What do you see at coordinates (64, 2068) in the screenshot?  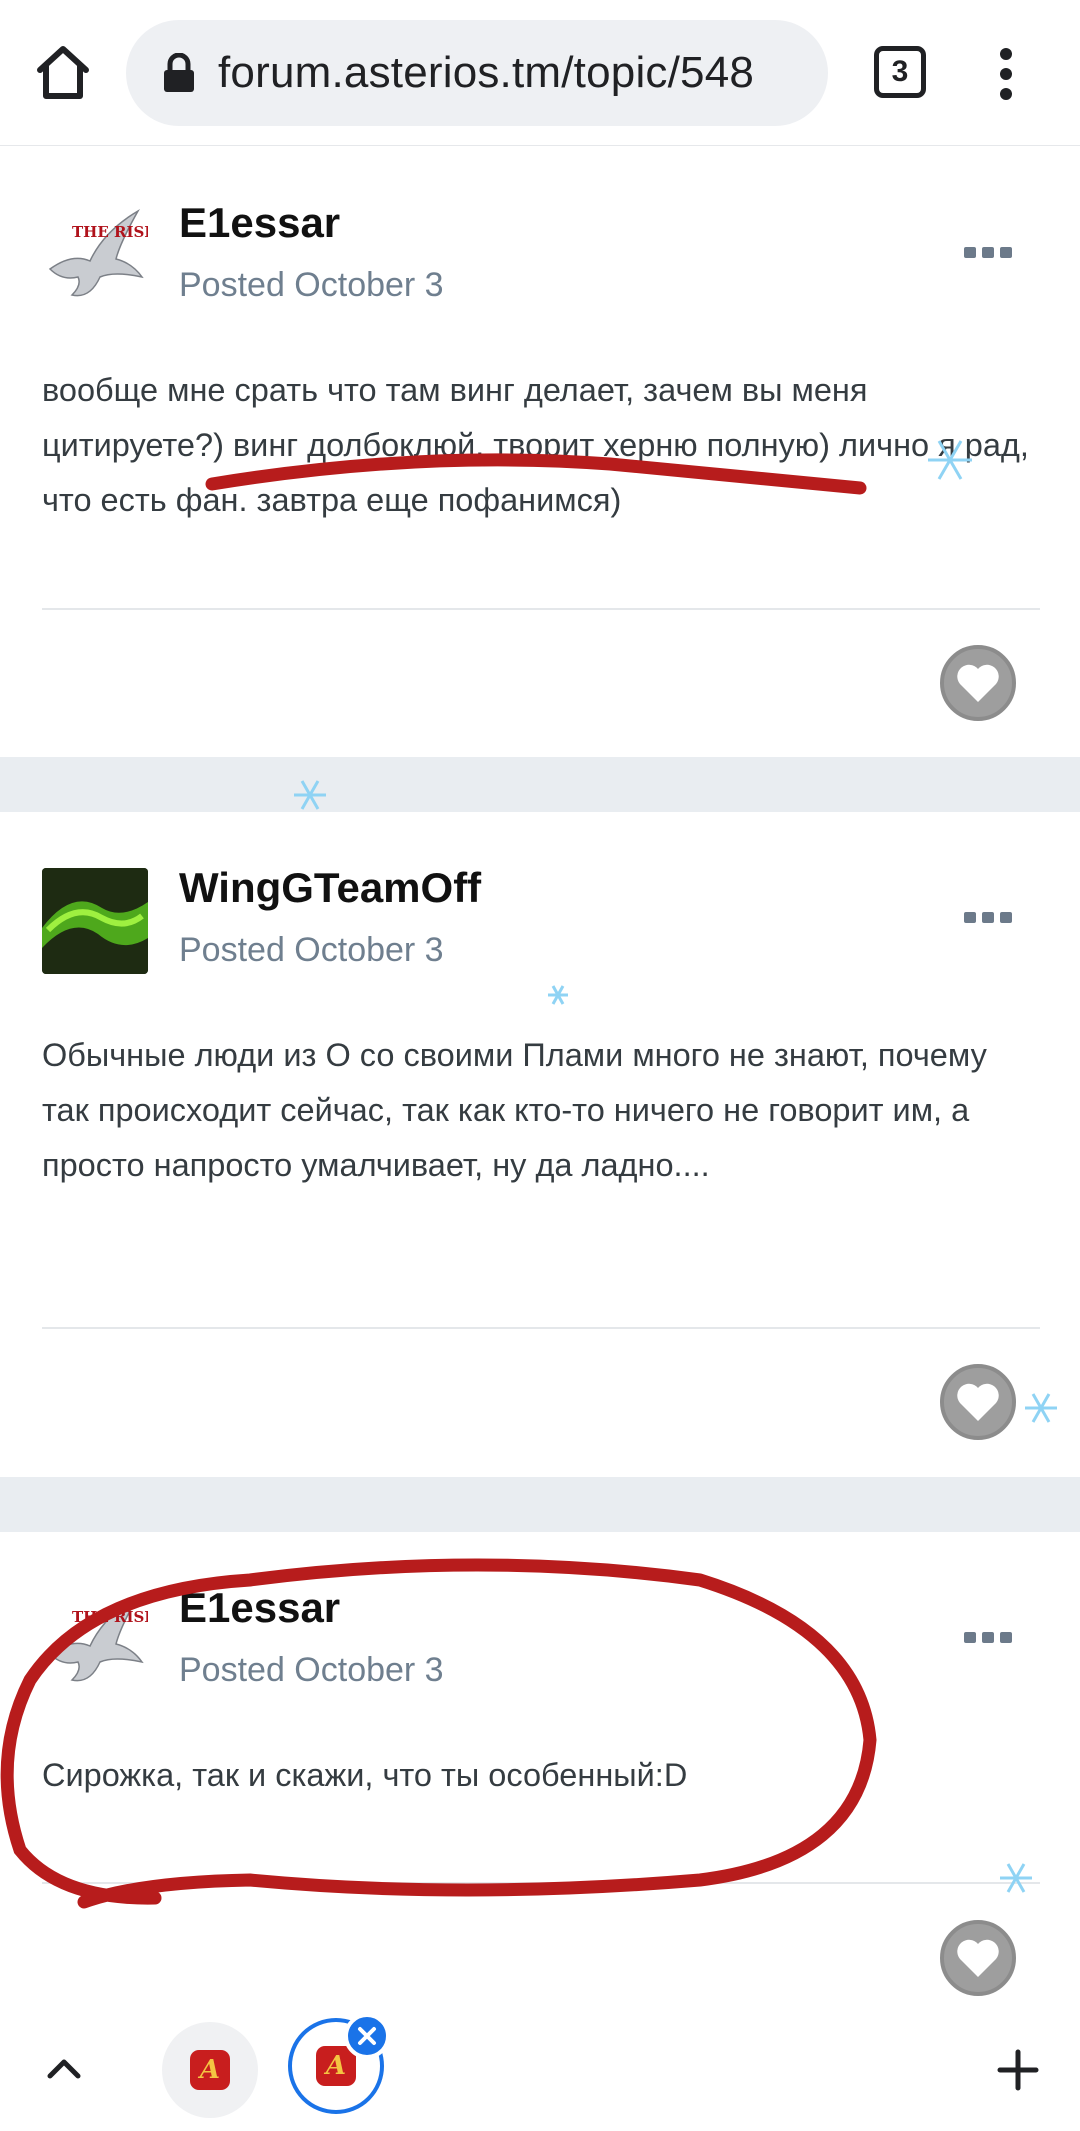 I see `chevron-up-icon` at bounding box center [64, 2068].